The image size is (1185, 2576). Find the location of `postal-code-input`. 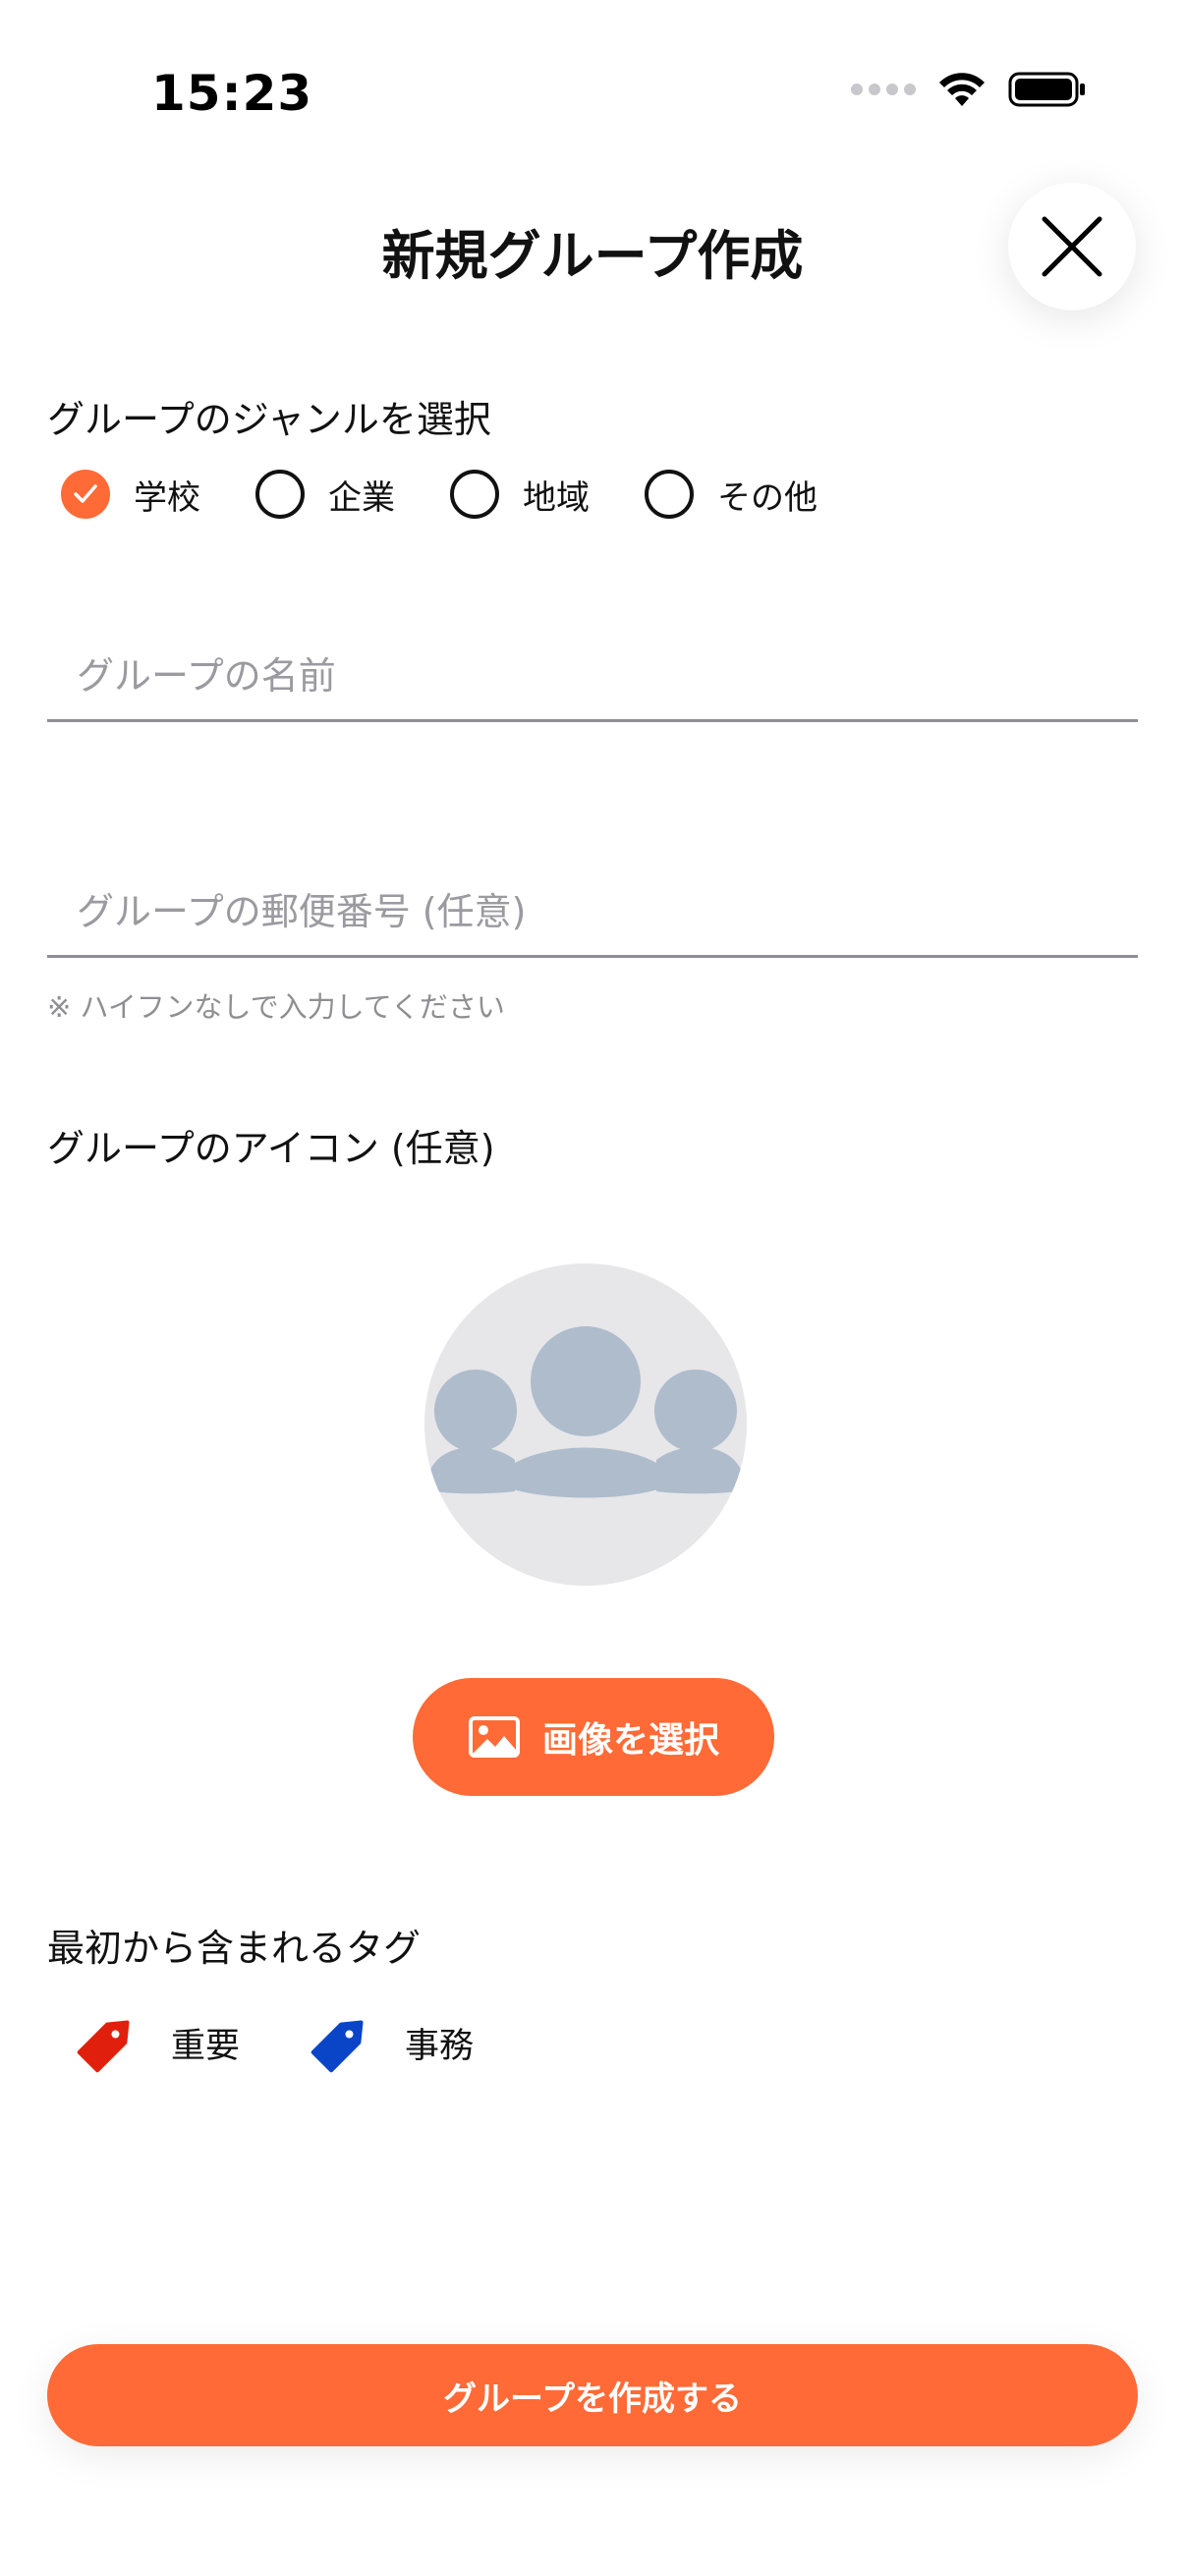

postal-code-input is located at coordinates (592, 922).